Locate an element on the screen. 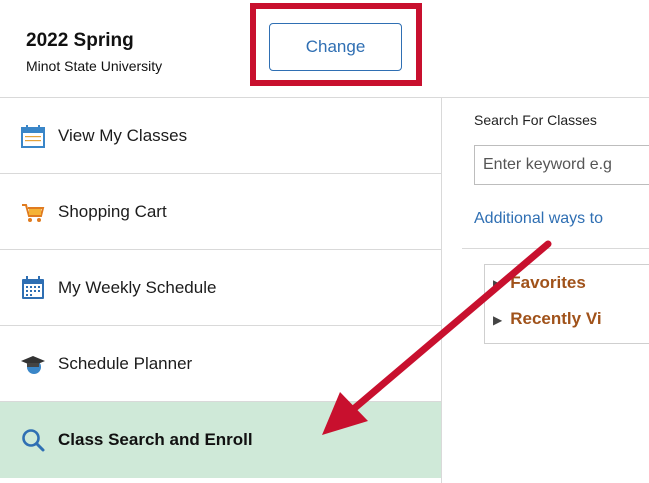 This screenshot has width=649, height=483. class-search-input is located at coordinates (561, 165).